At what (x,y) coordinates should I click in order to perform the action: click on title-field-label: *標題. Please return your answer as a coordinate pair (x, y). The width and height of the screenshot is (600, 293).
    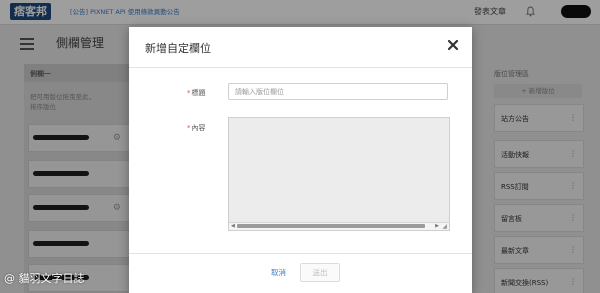
    Looking at the image, I should click on (196, 93).